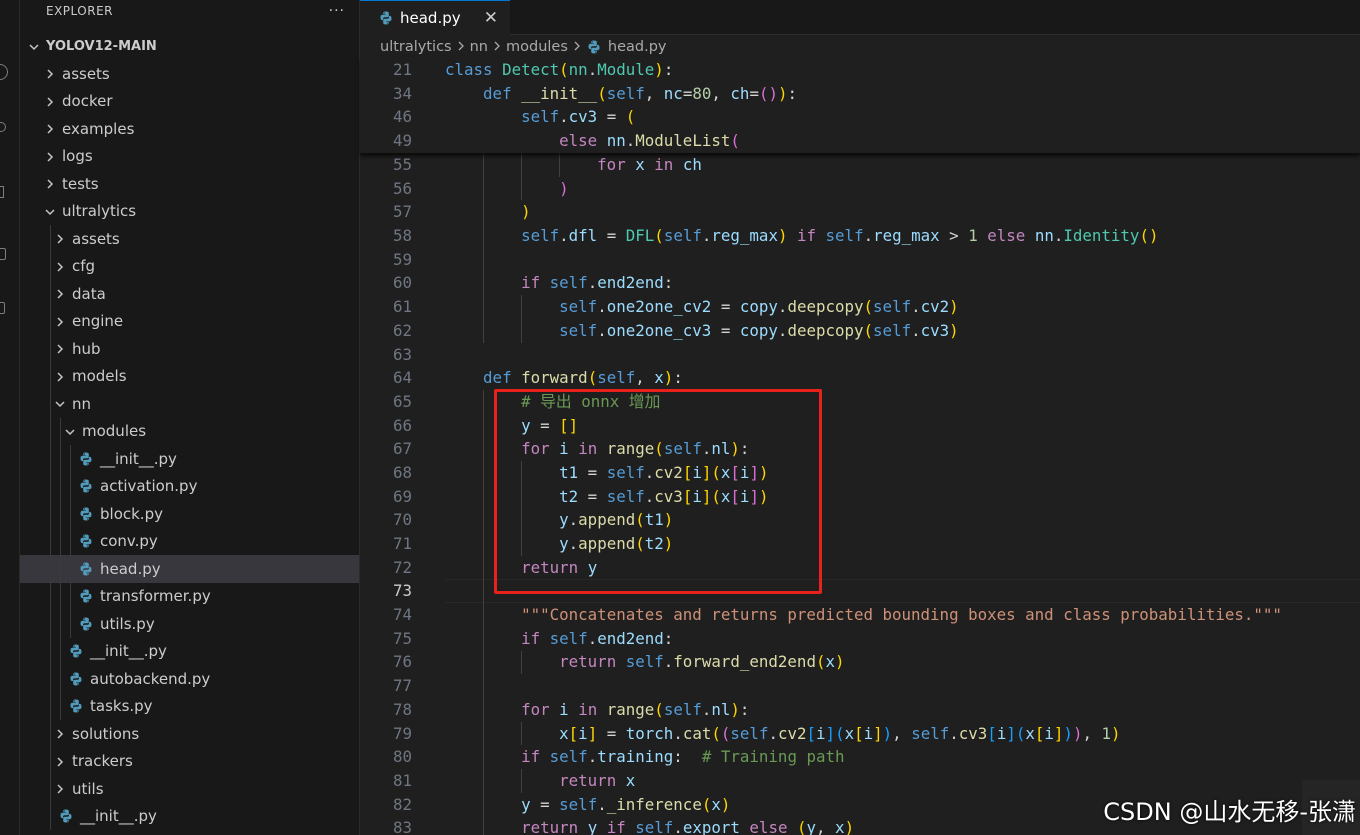  I want to click on folder-item: models, so click(189, 376).